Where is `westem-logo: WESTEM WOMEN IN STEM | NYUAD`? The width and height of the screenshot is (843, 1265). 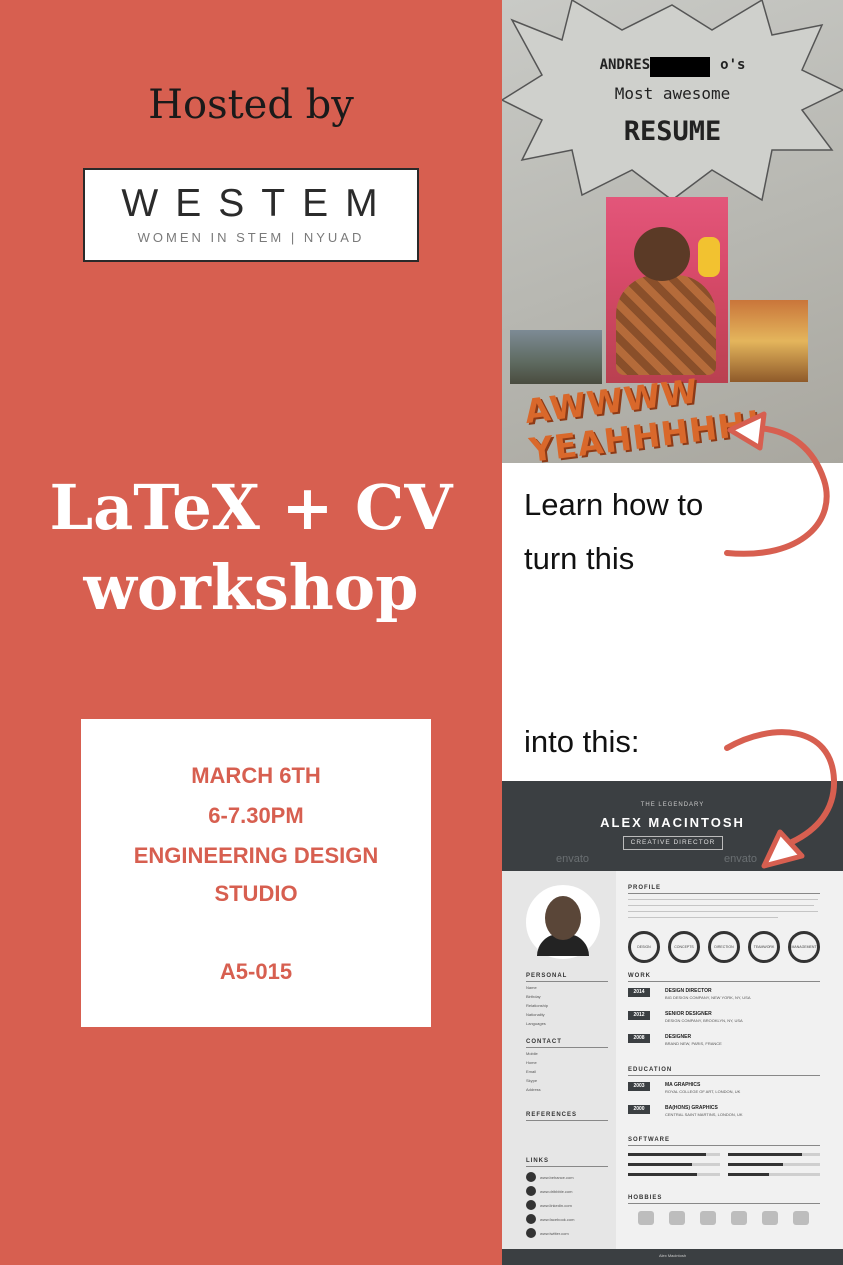
westem-logo: WESTEM WOMEN IN STEM | NYUAD is located at coordinates (251, 215).